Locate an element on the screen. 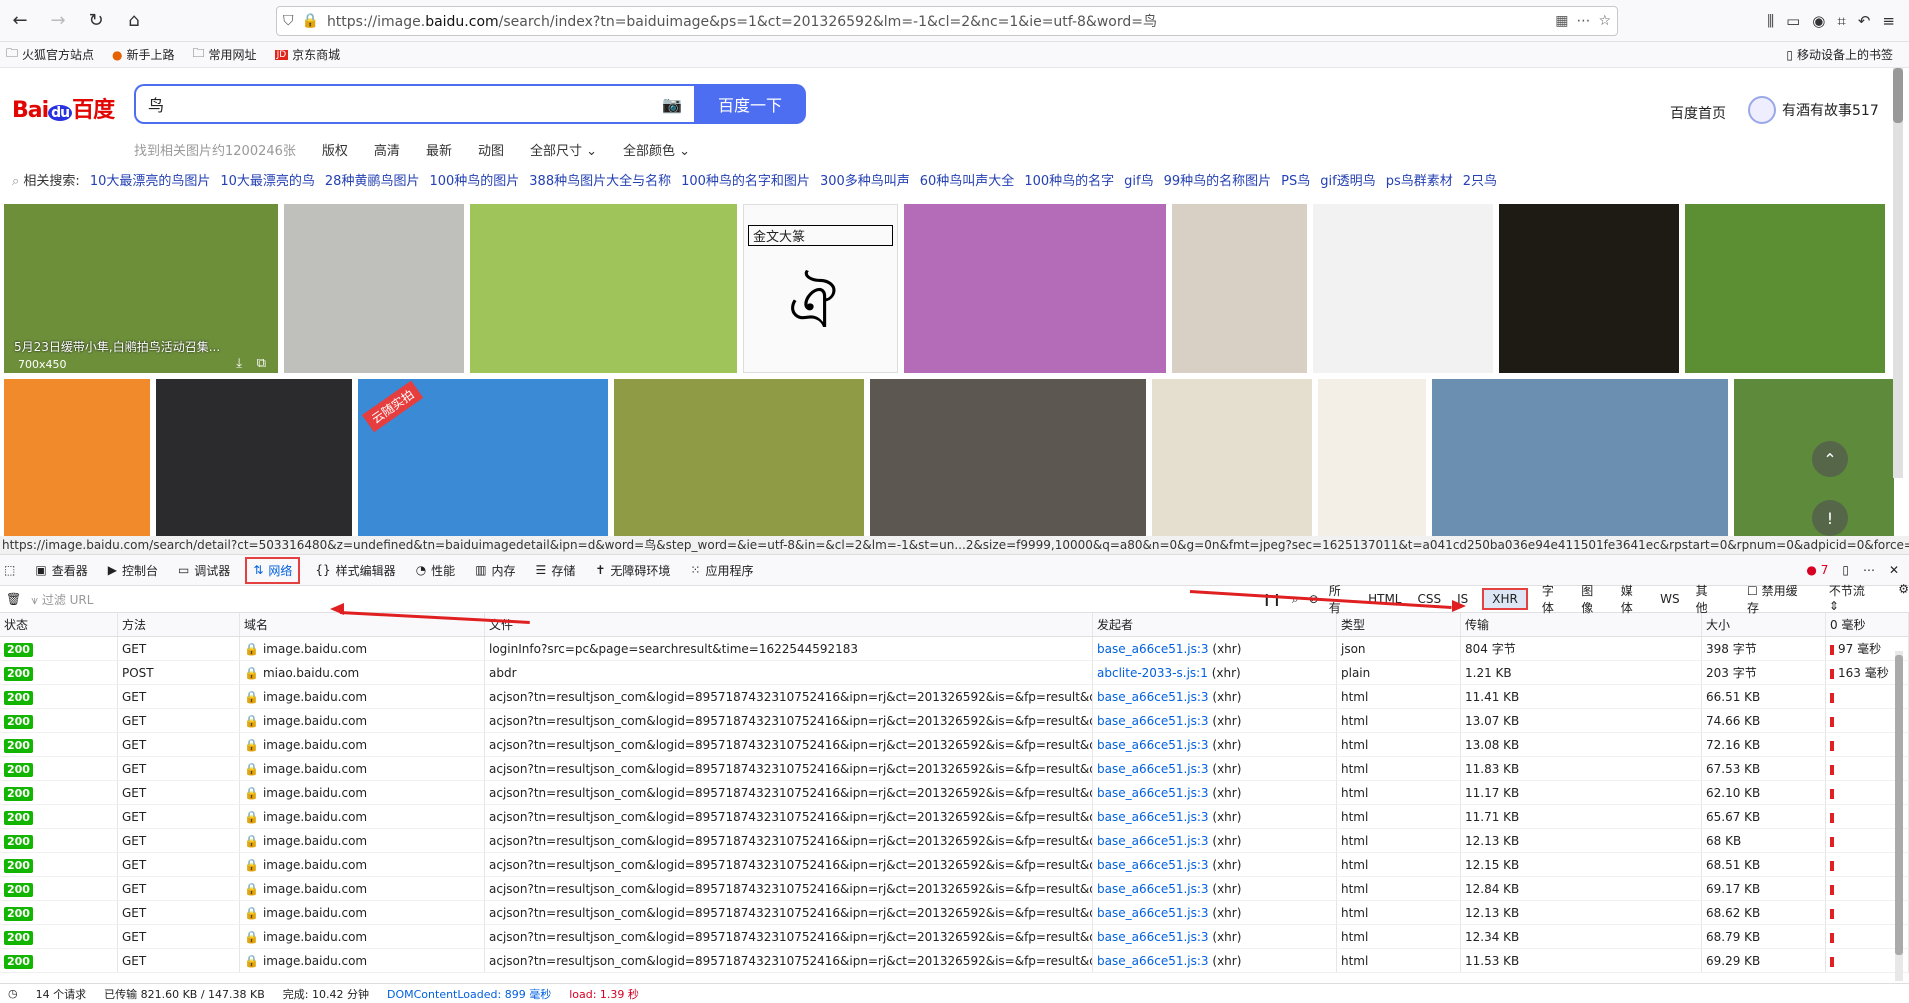  related-link: gif透明鸟 is located at coordinates (1347, 179).